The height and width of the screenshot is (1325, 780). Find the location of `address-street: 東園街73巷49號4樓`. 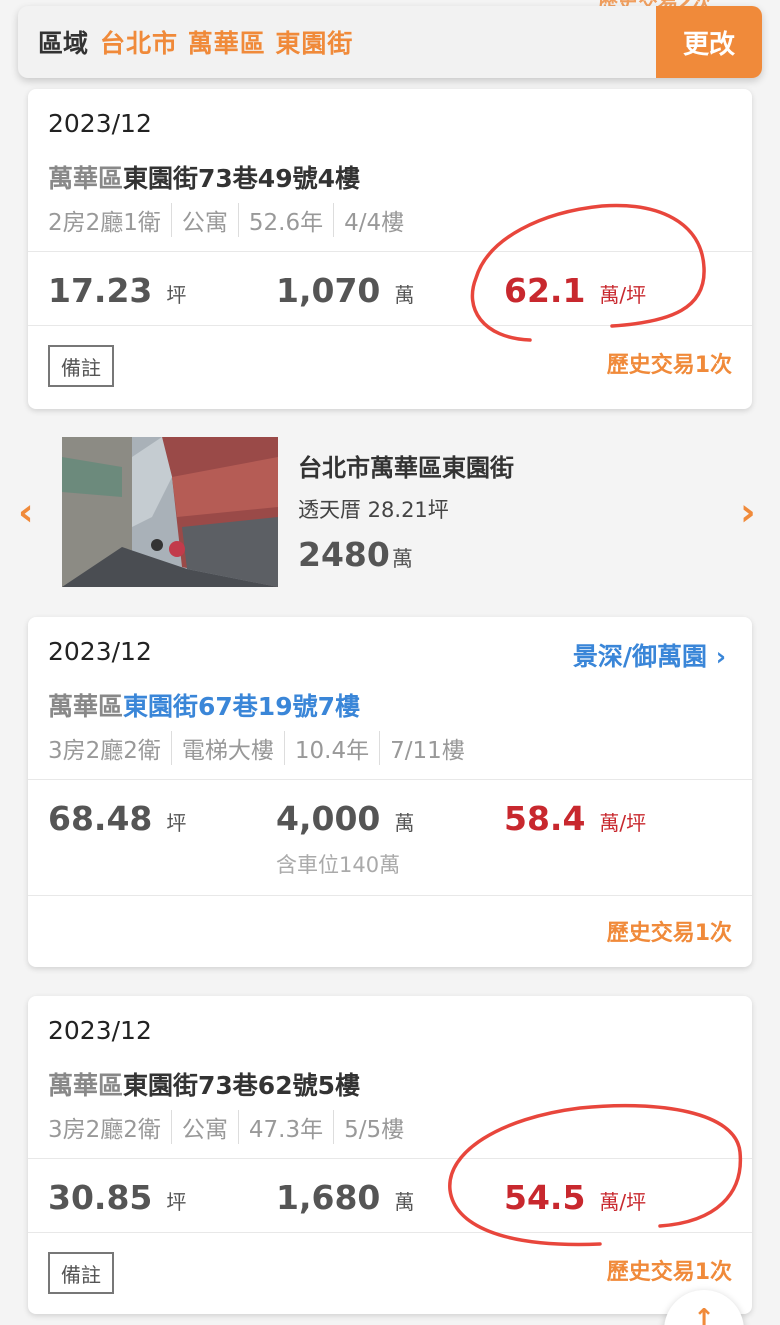

address-street: 東園街73巷49號4樓 is located at coordinates (241, 178).